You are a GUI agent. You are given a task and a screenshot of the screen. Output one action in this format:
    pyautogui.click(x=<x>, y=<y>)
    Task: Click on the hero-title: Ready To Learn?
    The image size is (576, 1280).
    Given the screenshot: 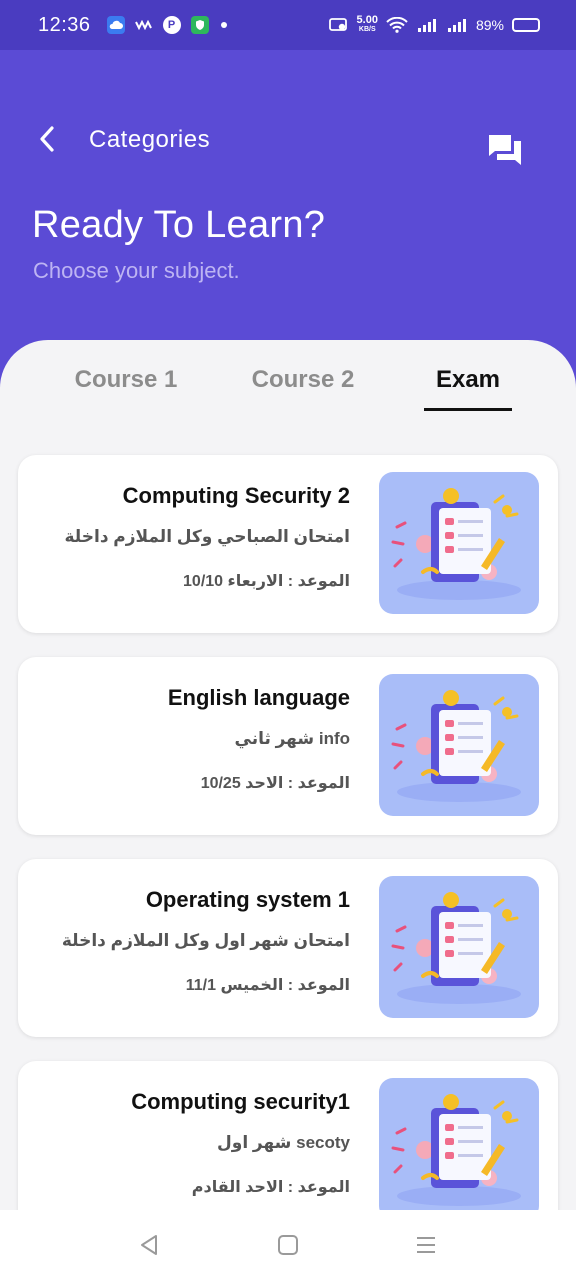 What is the action you would take?
    pyautogui.click(x=179, y=225)
    